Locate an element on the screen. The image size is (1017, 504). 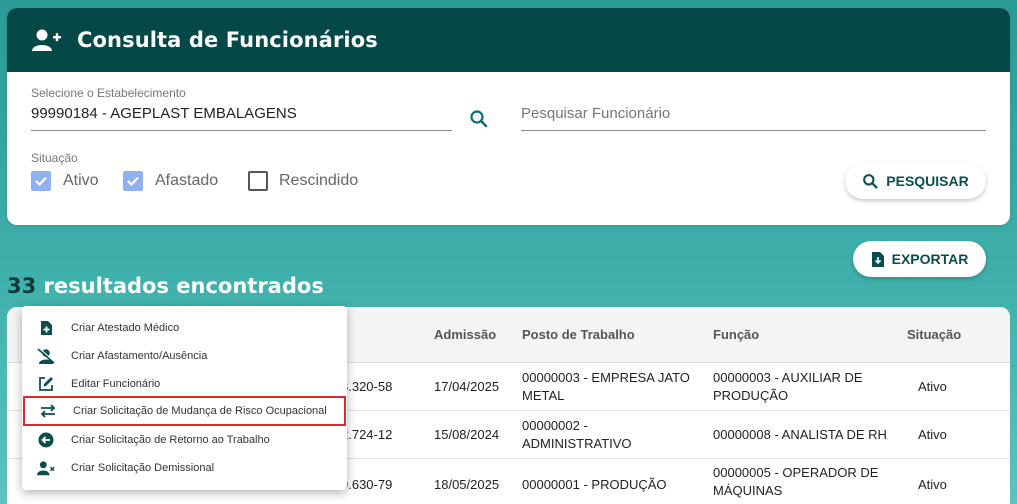
menu-item-editar: Editar Funcionário is located at coordinates (184, 384).